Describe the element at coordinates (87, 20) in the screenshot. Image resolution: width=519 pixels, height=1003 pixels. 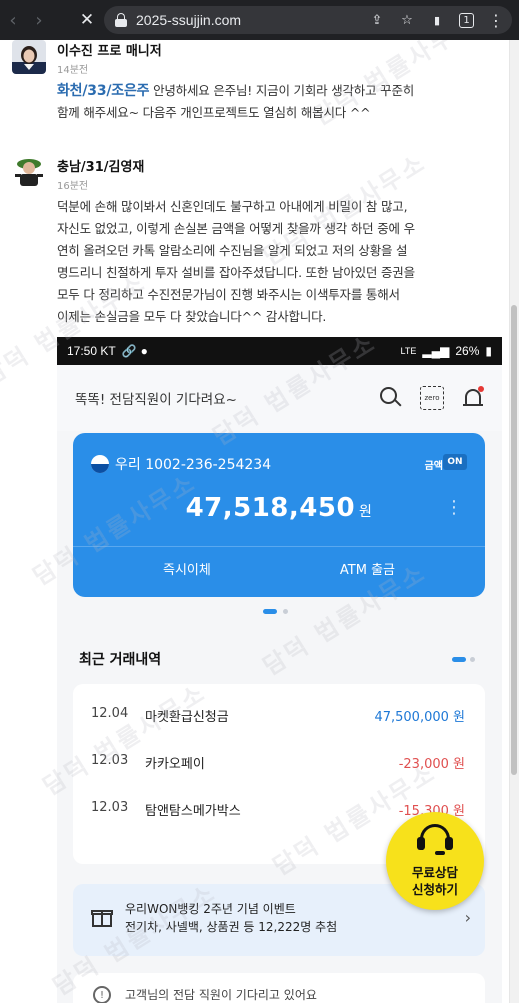
I see `close-icon: ✕` at that location.